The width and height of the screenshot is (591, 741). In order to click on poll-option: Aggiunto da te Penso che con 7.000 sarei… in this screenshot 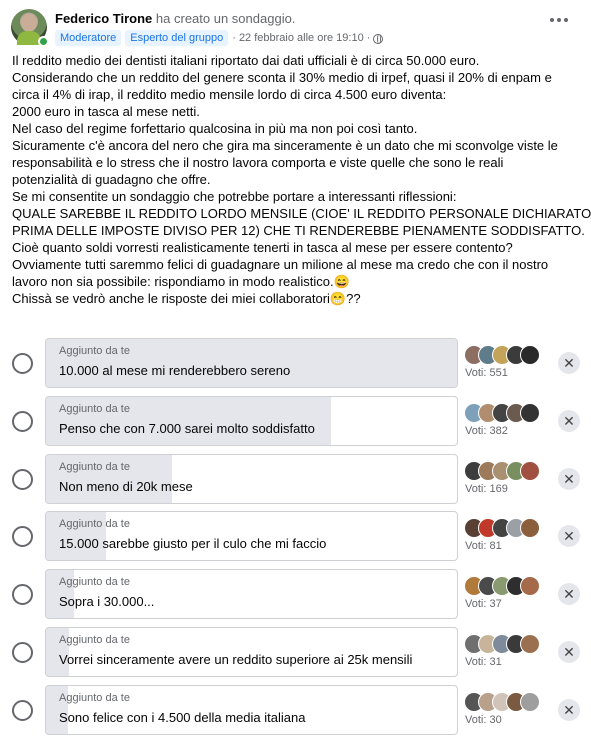, I will do `click(295, 422)`.